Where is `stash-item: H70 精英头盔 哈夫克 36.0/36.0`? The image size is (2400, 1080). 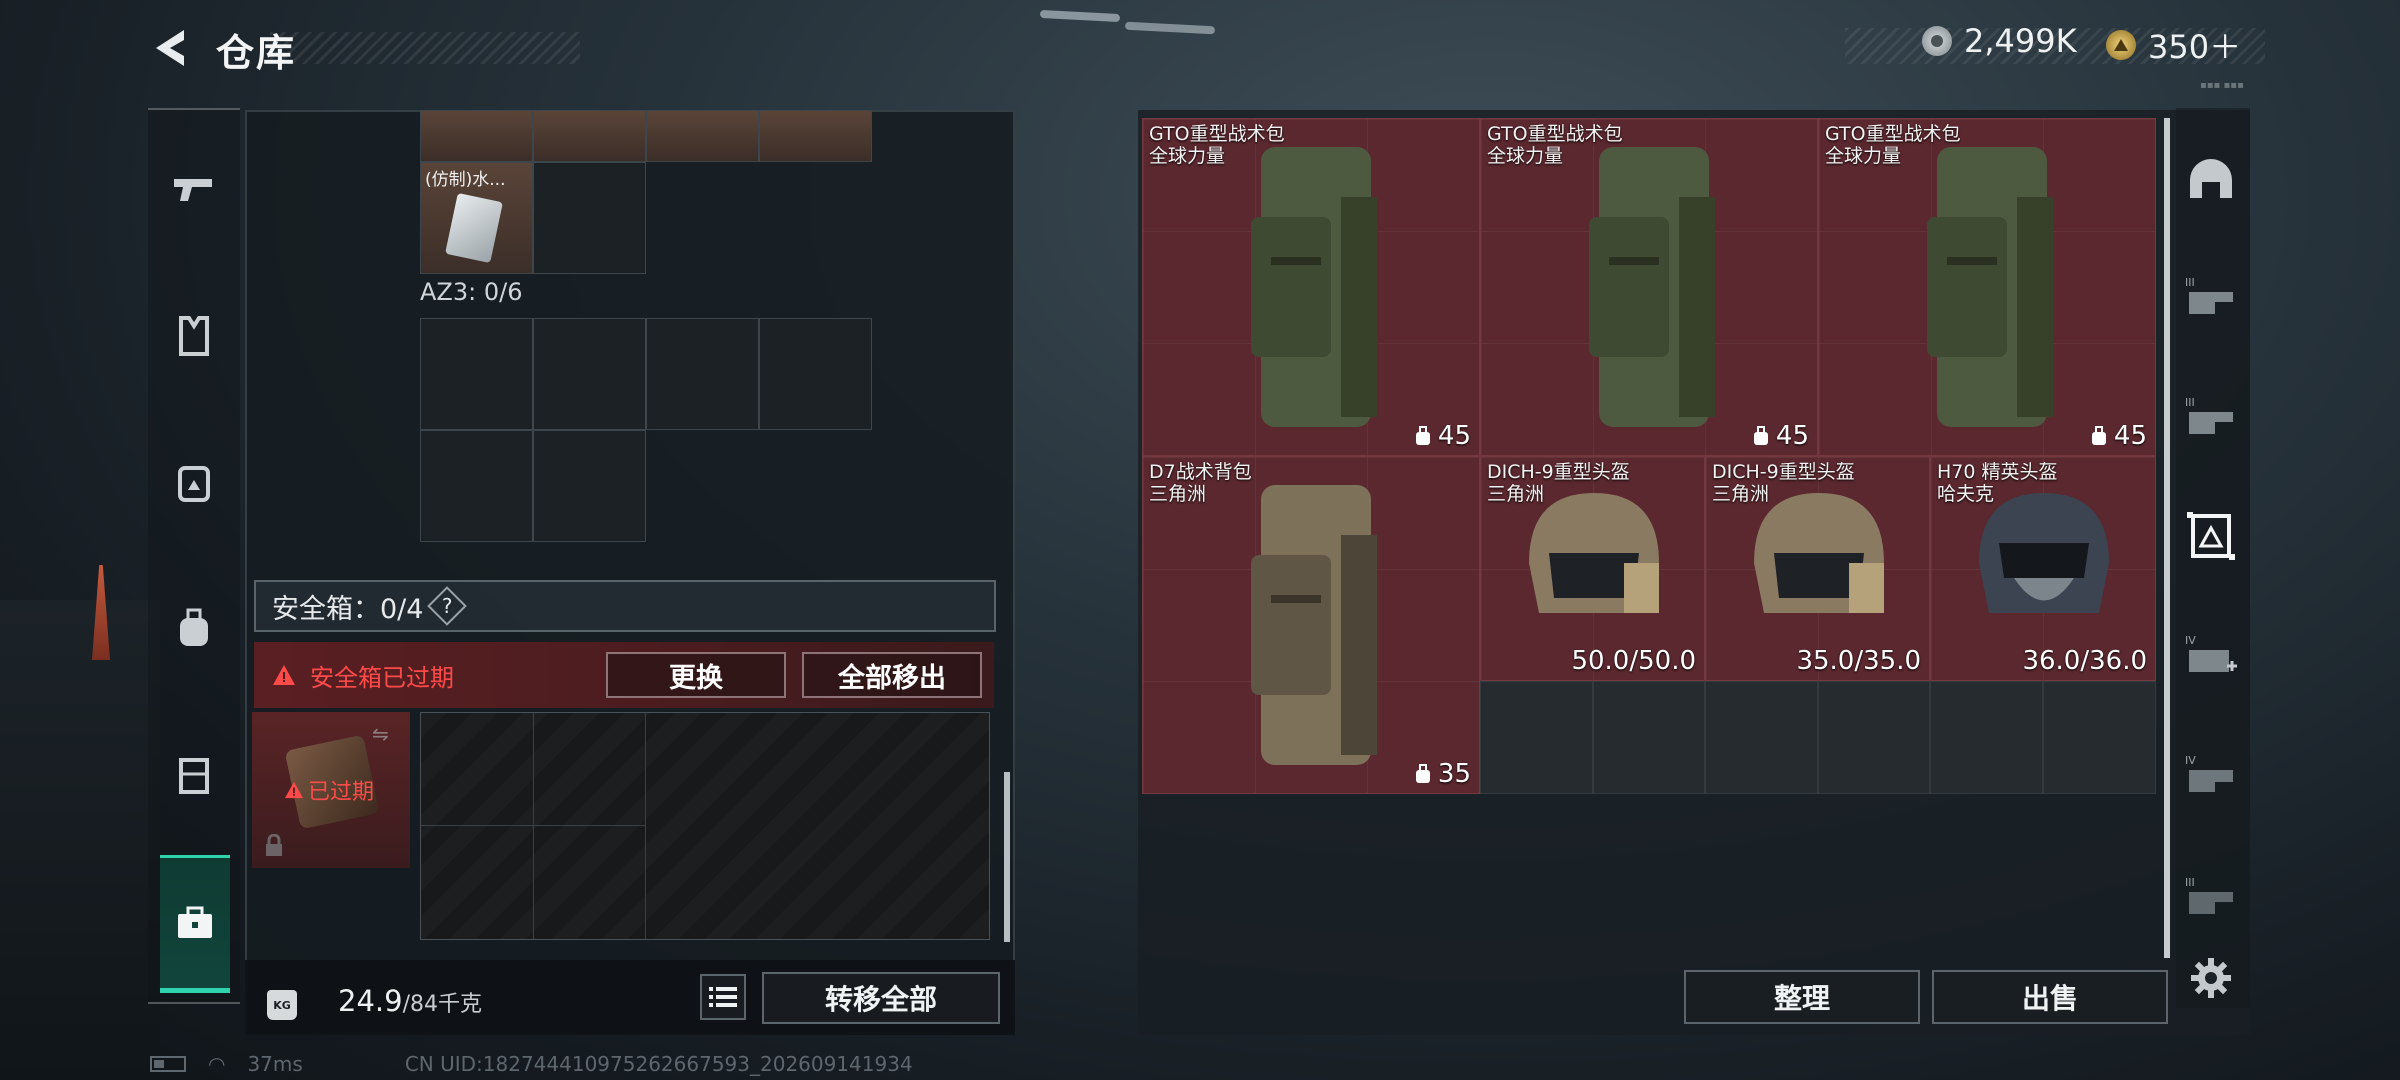 stash-item: H70 精英头盔 哈夫克 36.0/36.0 is located at coordinates (2043, 568).